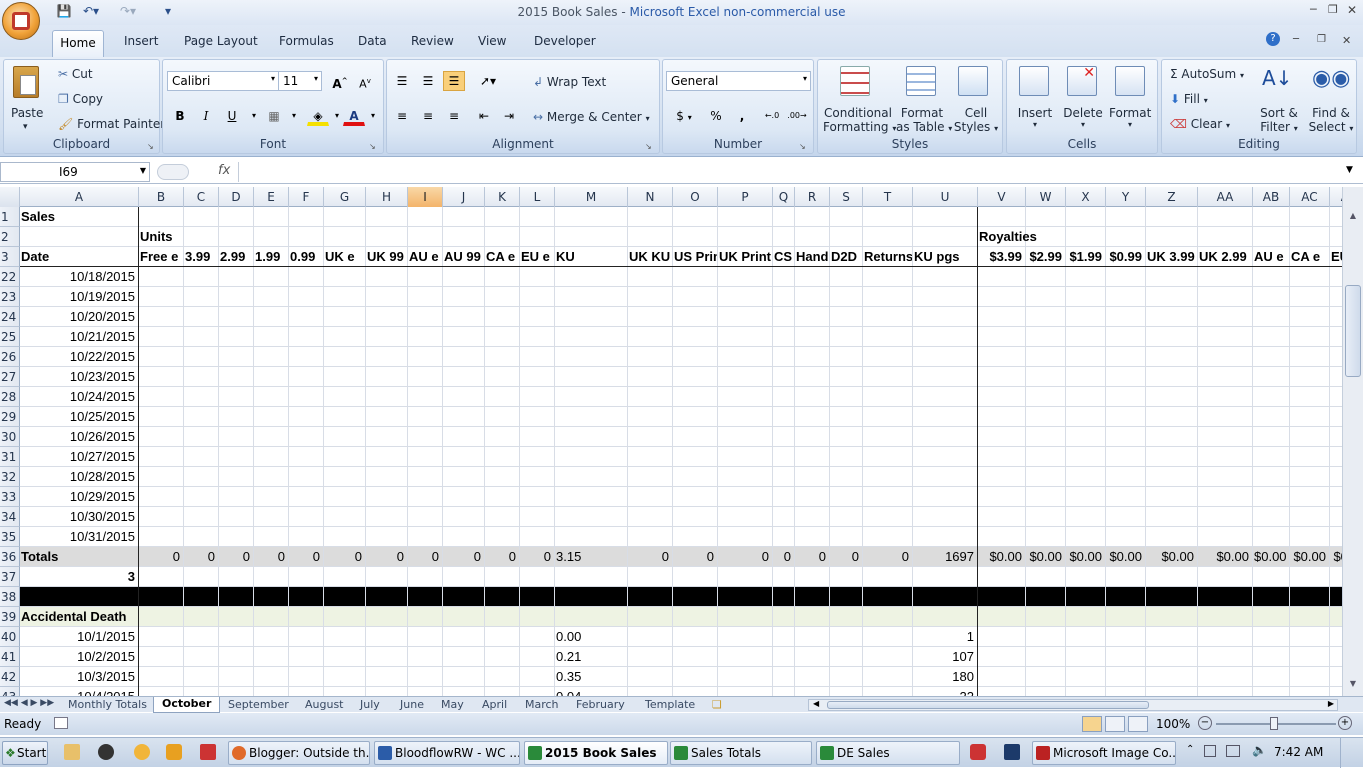  What do you see at coordinates (10, 617) in the screenshot?
I see `row-header-39: 39` at bounding box center [10, 617].